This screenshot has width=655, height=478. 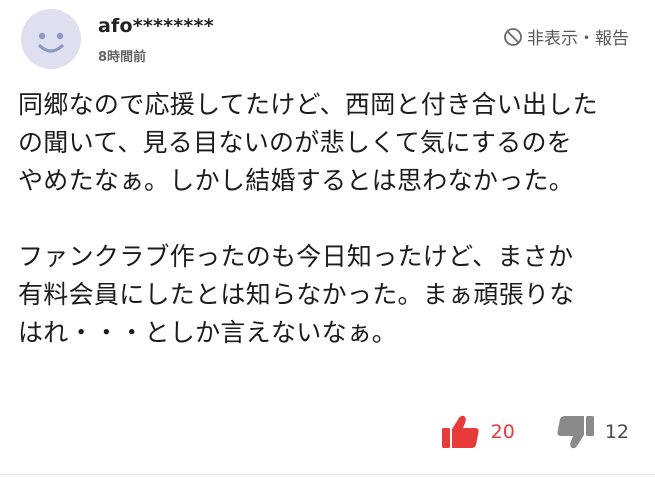 What do you see at coordinates (327, 474) in the screenshot?
I see `divider` at bounding box center [327, 474].